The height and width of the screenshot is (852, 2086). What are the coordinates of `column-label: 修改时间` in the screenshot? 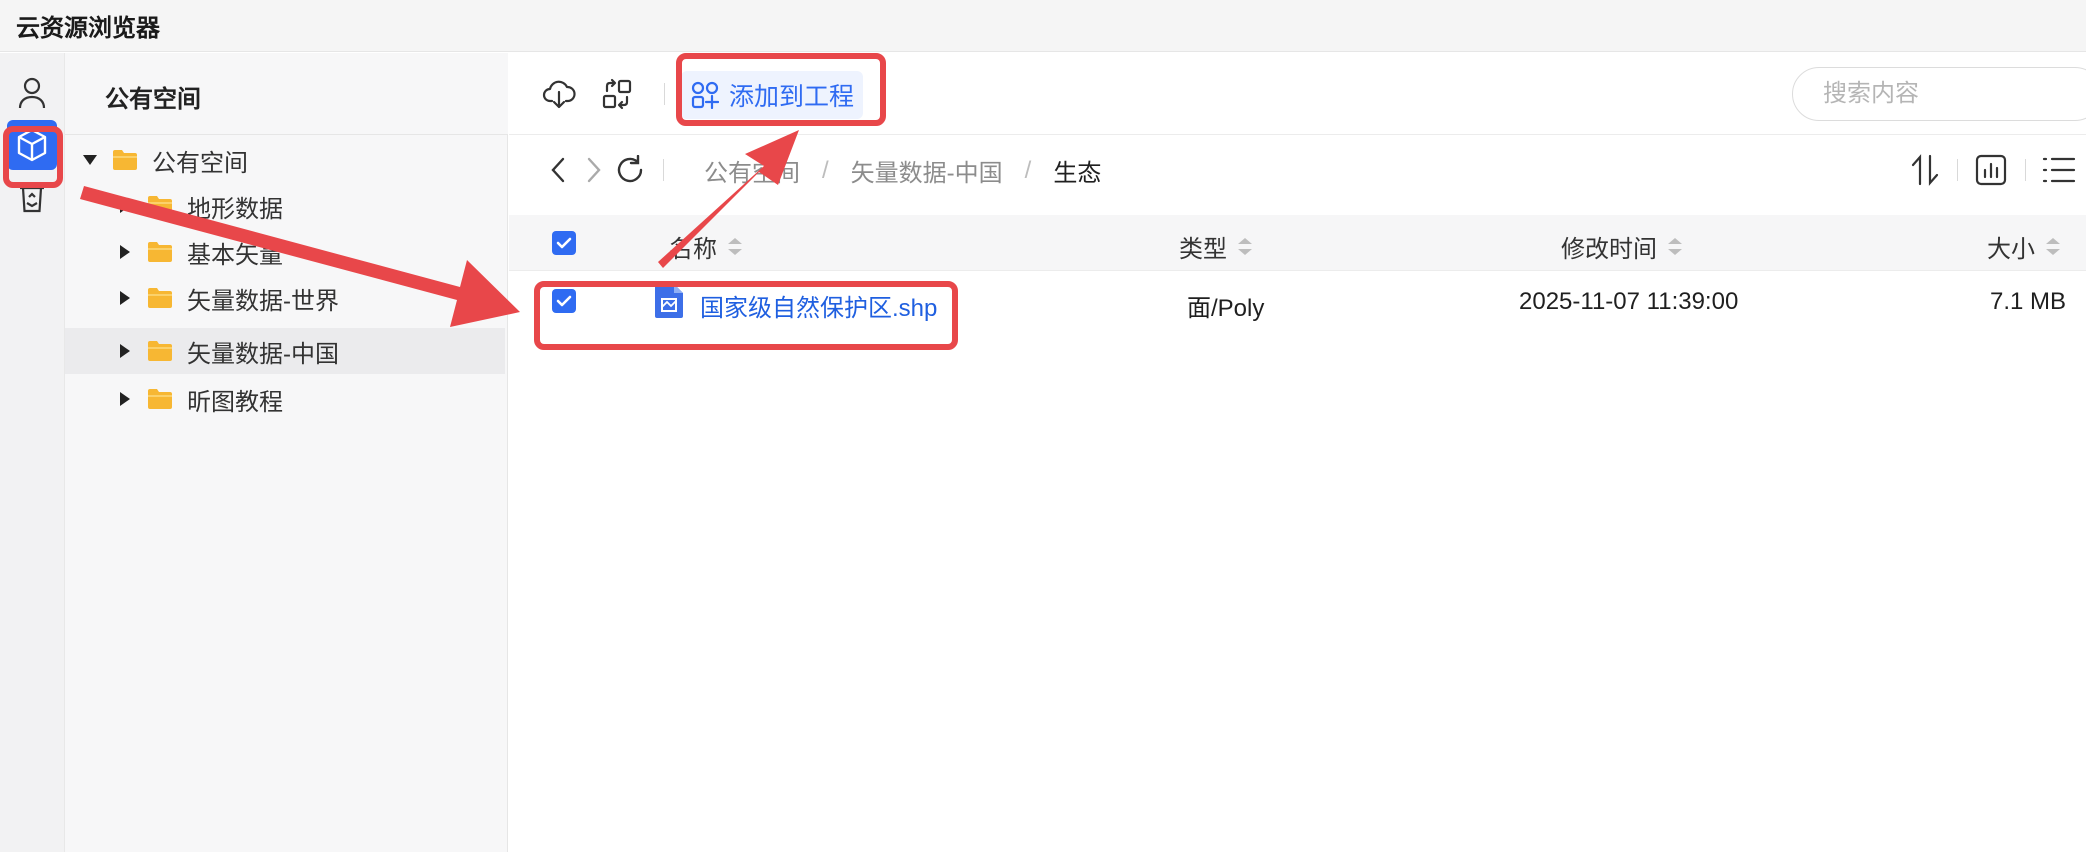 It's located at (1609, 249).